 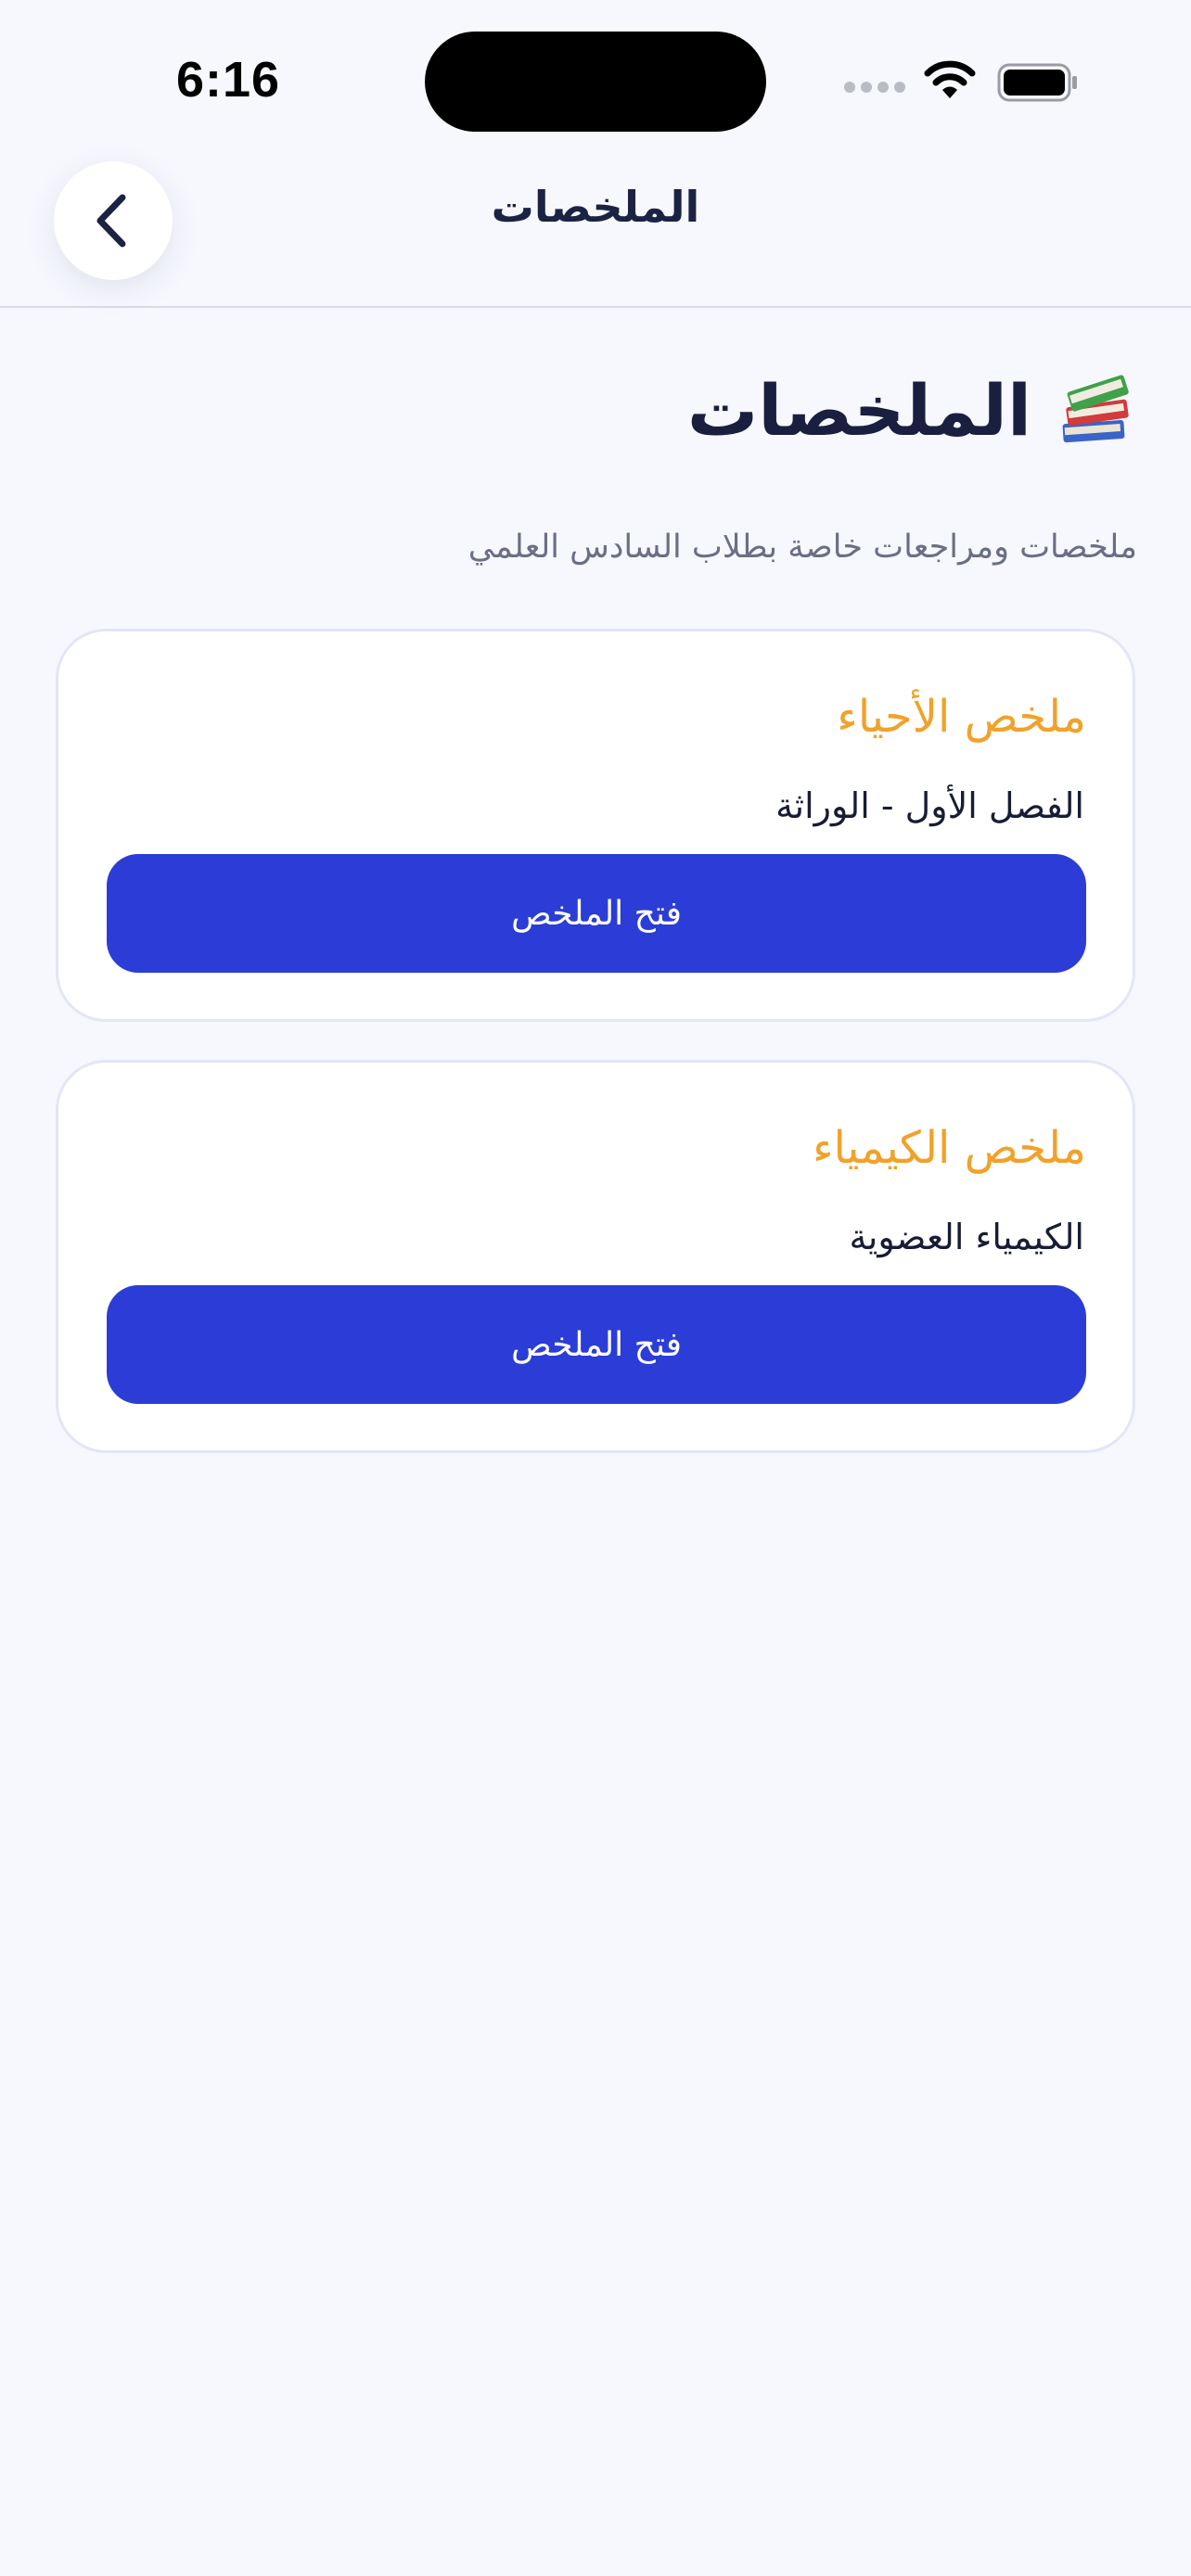 I want to click on status-time: 6:16, so click(x=228, y=80).